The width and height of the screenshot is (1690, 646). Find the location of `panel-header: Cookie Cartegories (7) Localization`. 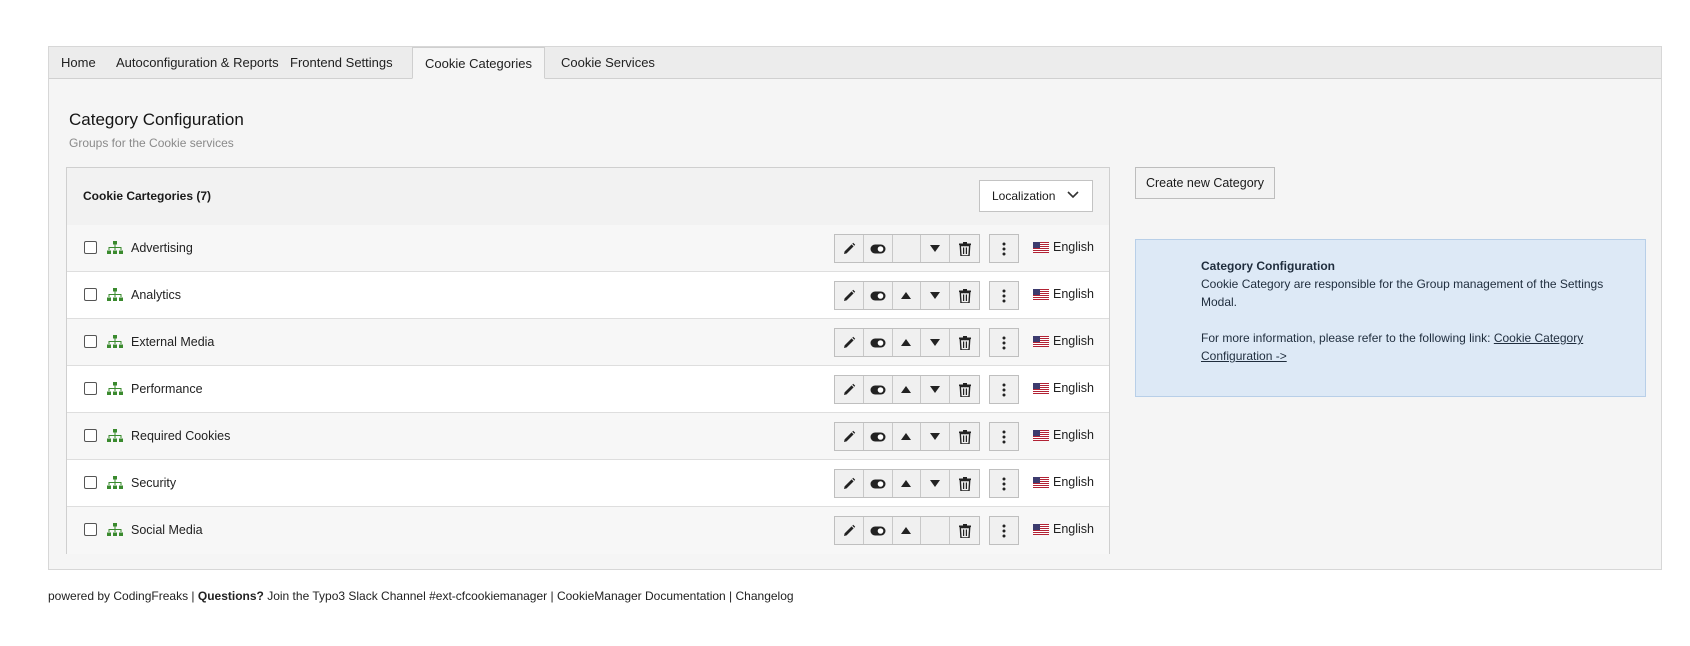

panel-header: Cookie Cartegories (7) Localization is located at coordinates (588, 197).